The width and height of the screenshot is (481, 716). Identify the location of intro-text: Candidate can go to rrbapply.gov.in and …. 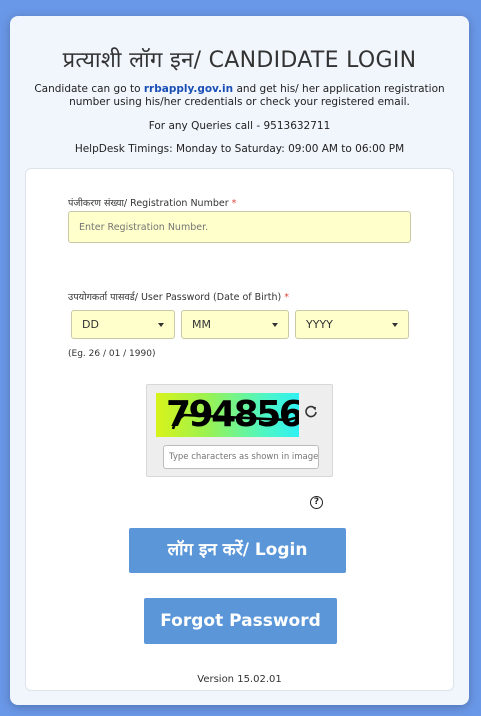
(239, 96).